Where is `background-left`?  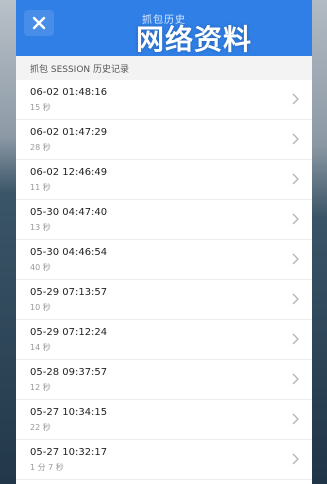 background-left is located at coordinates (8, 242).